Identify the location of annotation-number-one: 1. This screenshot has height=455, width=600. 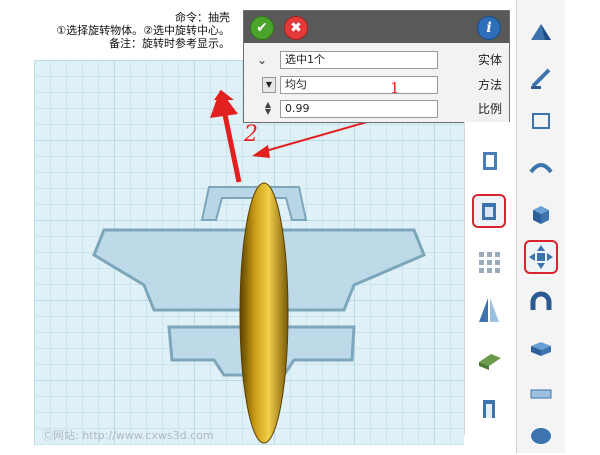
(395, 88).